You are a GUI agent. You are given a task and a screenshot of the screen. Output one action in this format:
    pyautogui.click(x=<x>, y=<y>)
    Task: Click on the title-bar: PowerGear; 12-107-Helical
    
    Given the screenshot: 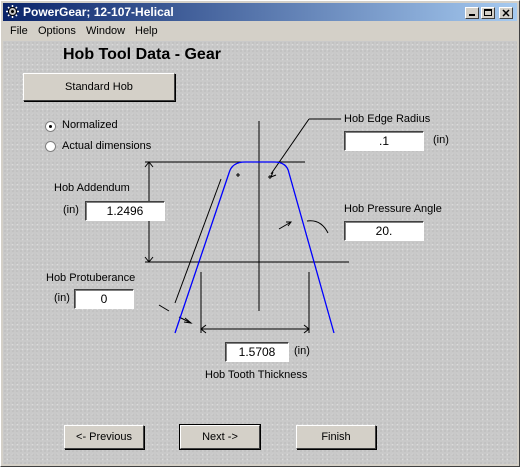 What is the action you would take?
    pyautogui.click(x=260, y=12)
    